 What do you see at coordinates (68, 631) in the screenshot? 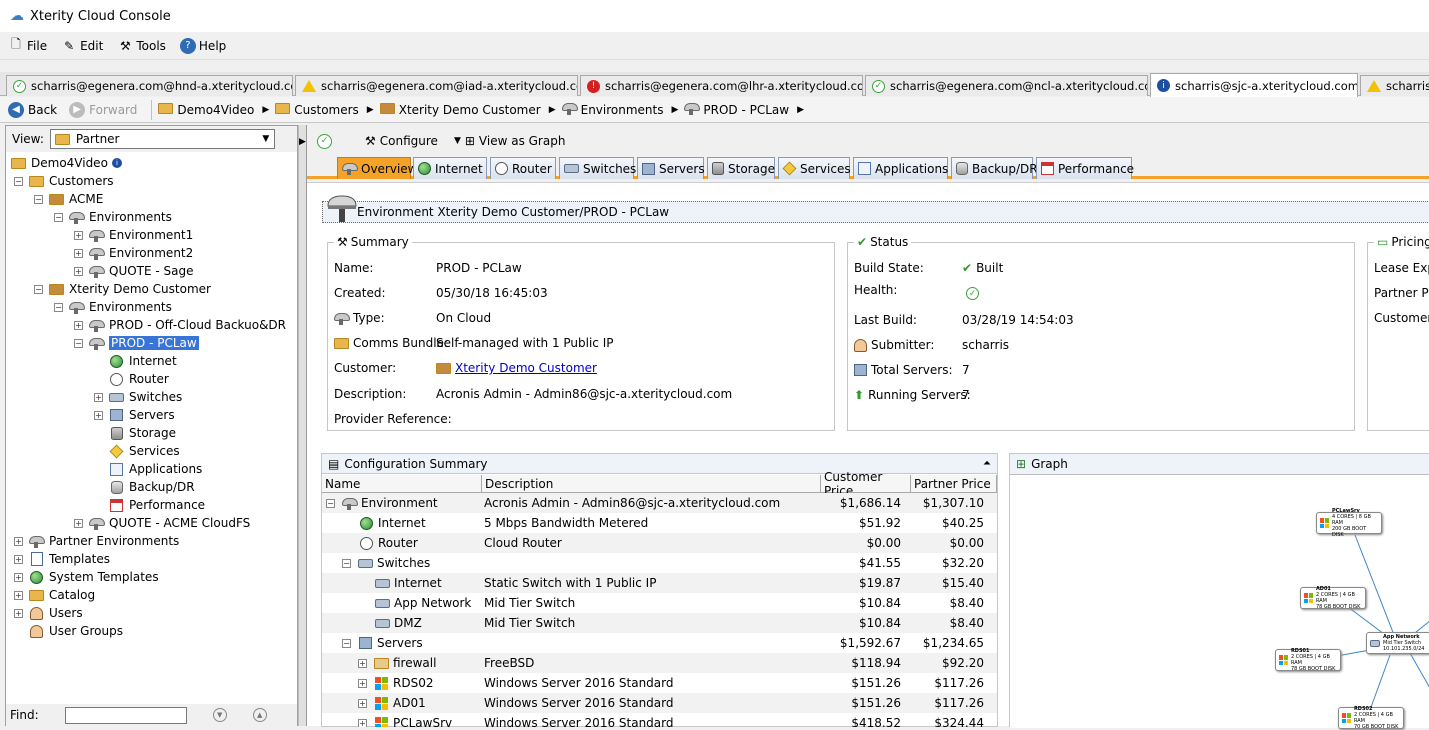
I see `tree-node-user-groups: User Groups` at bounding box center [68, 631].